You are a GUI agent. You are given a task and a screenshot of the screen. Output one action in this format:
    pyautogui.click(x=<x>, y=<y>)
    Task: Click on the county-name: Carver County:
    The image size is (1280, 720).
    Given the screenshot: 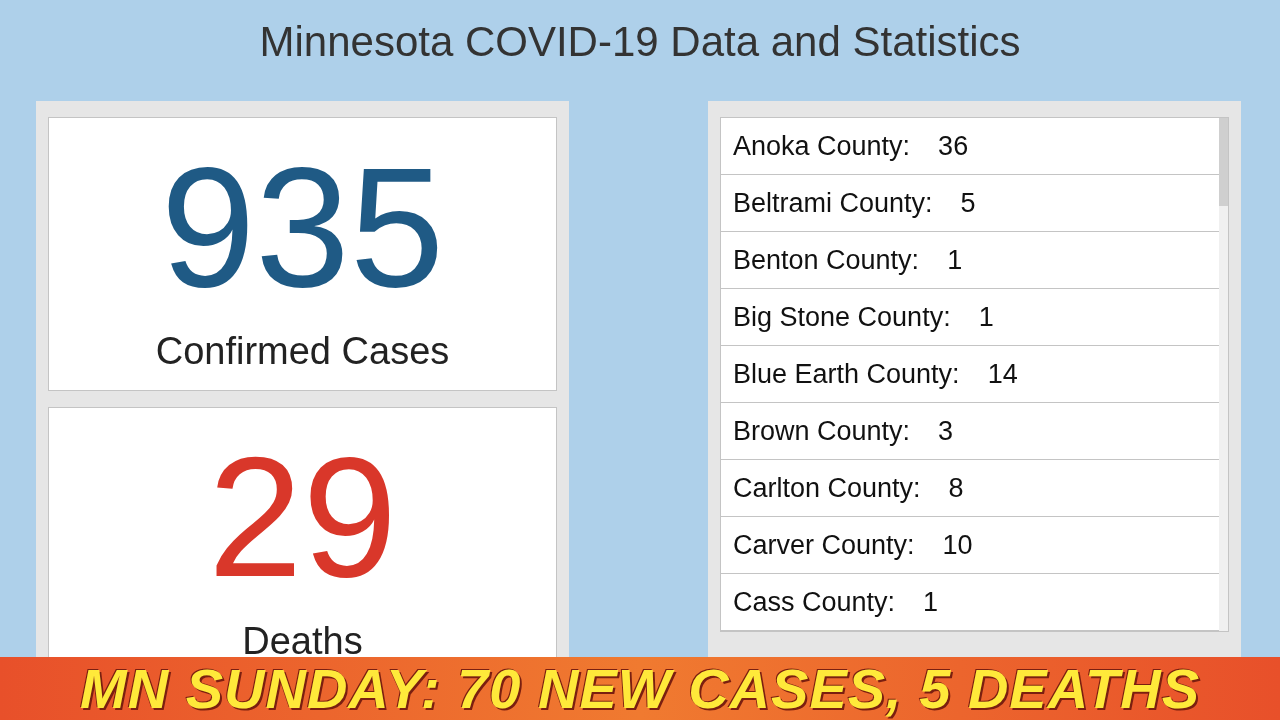 What is the action you would take?
    pyautogui.click(x=824, y=545)
    